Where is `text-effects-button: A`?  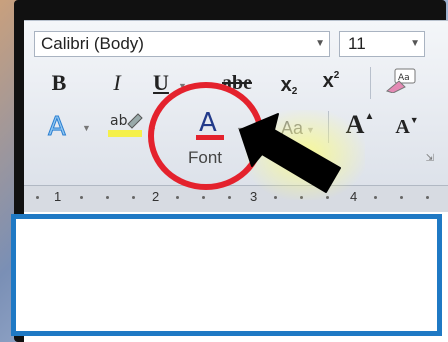
text-effects-button: A is located at coordinates (59, 126).